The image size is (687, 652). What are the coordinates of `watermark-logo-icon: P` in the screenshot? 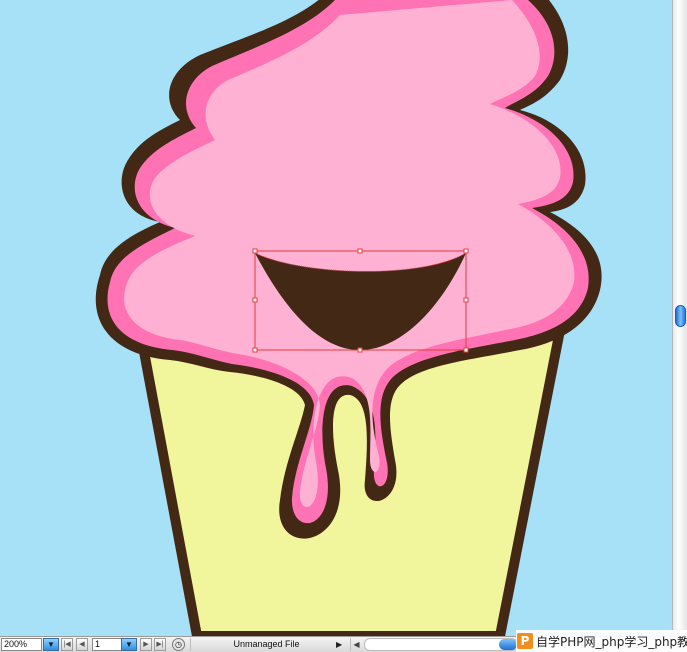 It's located at (525, 641).